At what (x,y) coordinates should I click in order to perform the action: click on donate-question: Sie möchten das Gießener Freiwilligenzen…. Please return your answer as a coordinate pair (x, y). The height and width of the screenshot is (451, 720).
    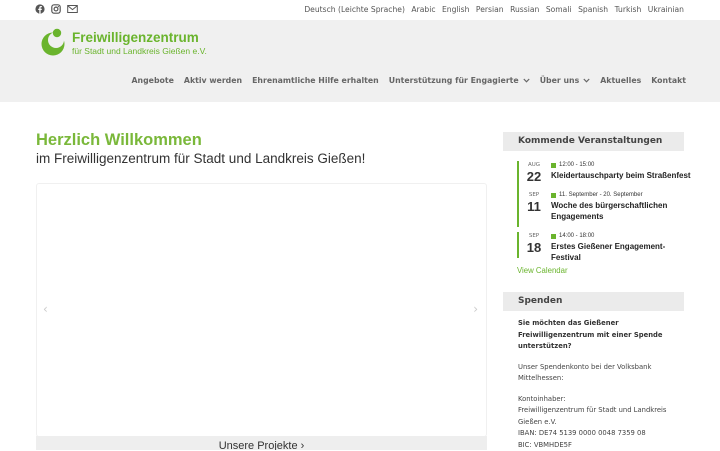
    Looking at the image, I should click on (598, 335).